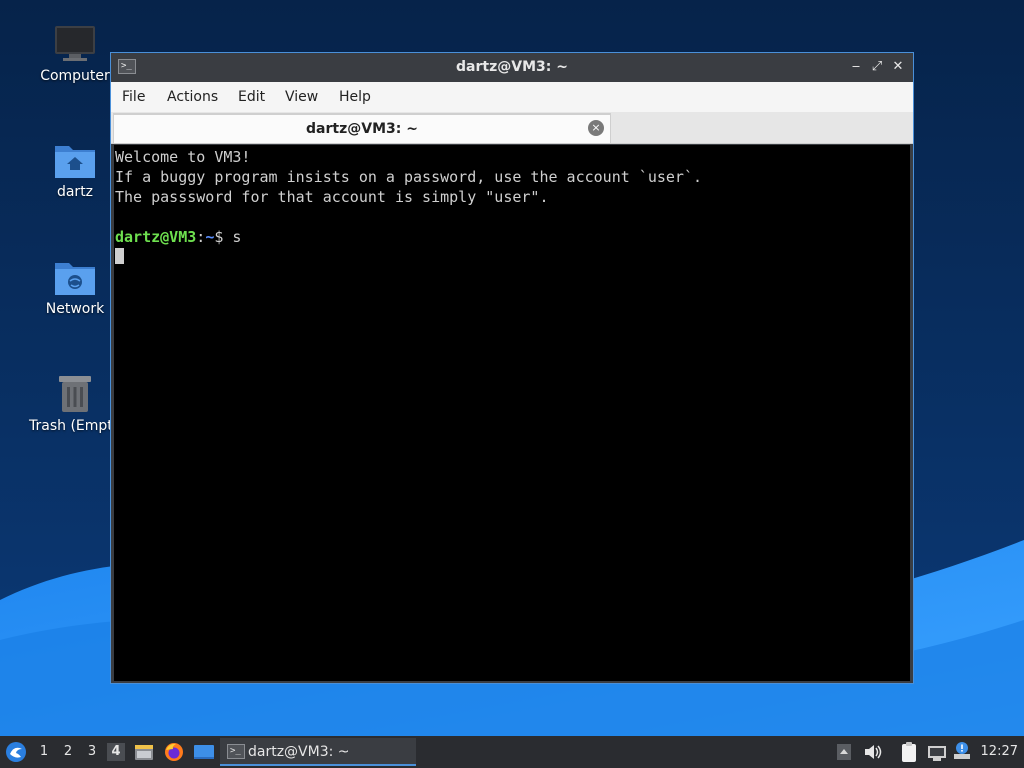  I want to click on task-button-terminal: >_ dartz@VM3: ~, so click(318, 752).